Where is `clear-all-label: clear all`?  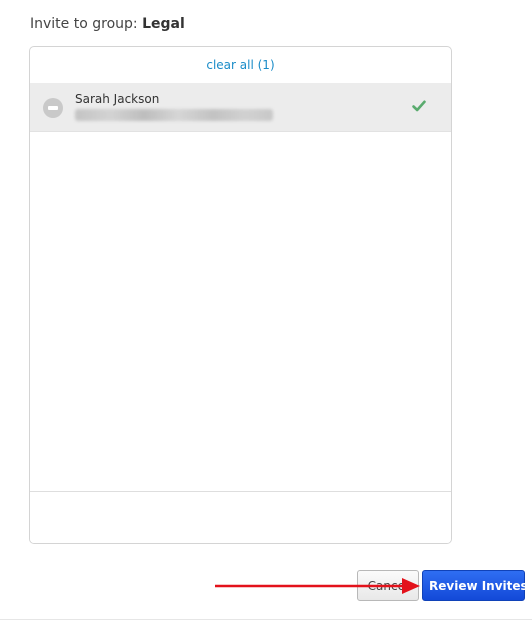 clear-all-label: clear all is located at coordinates (230, 65).